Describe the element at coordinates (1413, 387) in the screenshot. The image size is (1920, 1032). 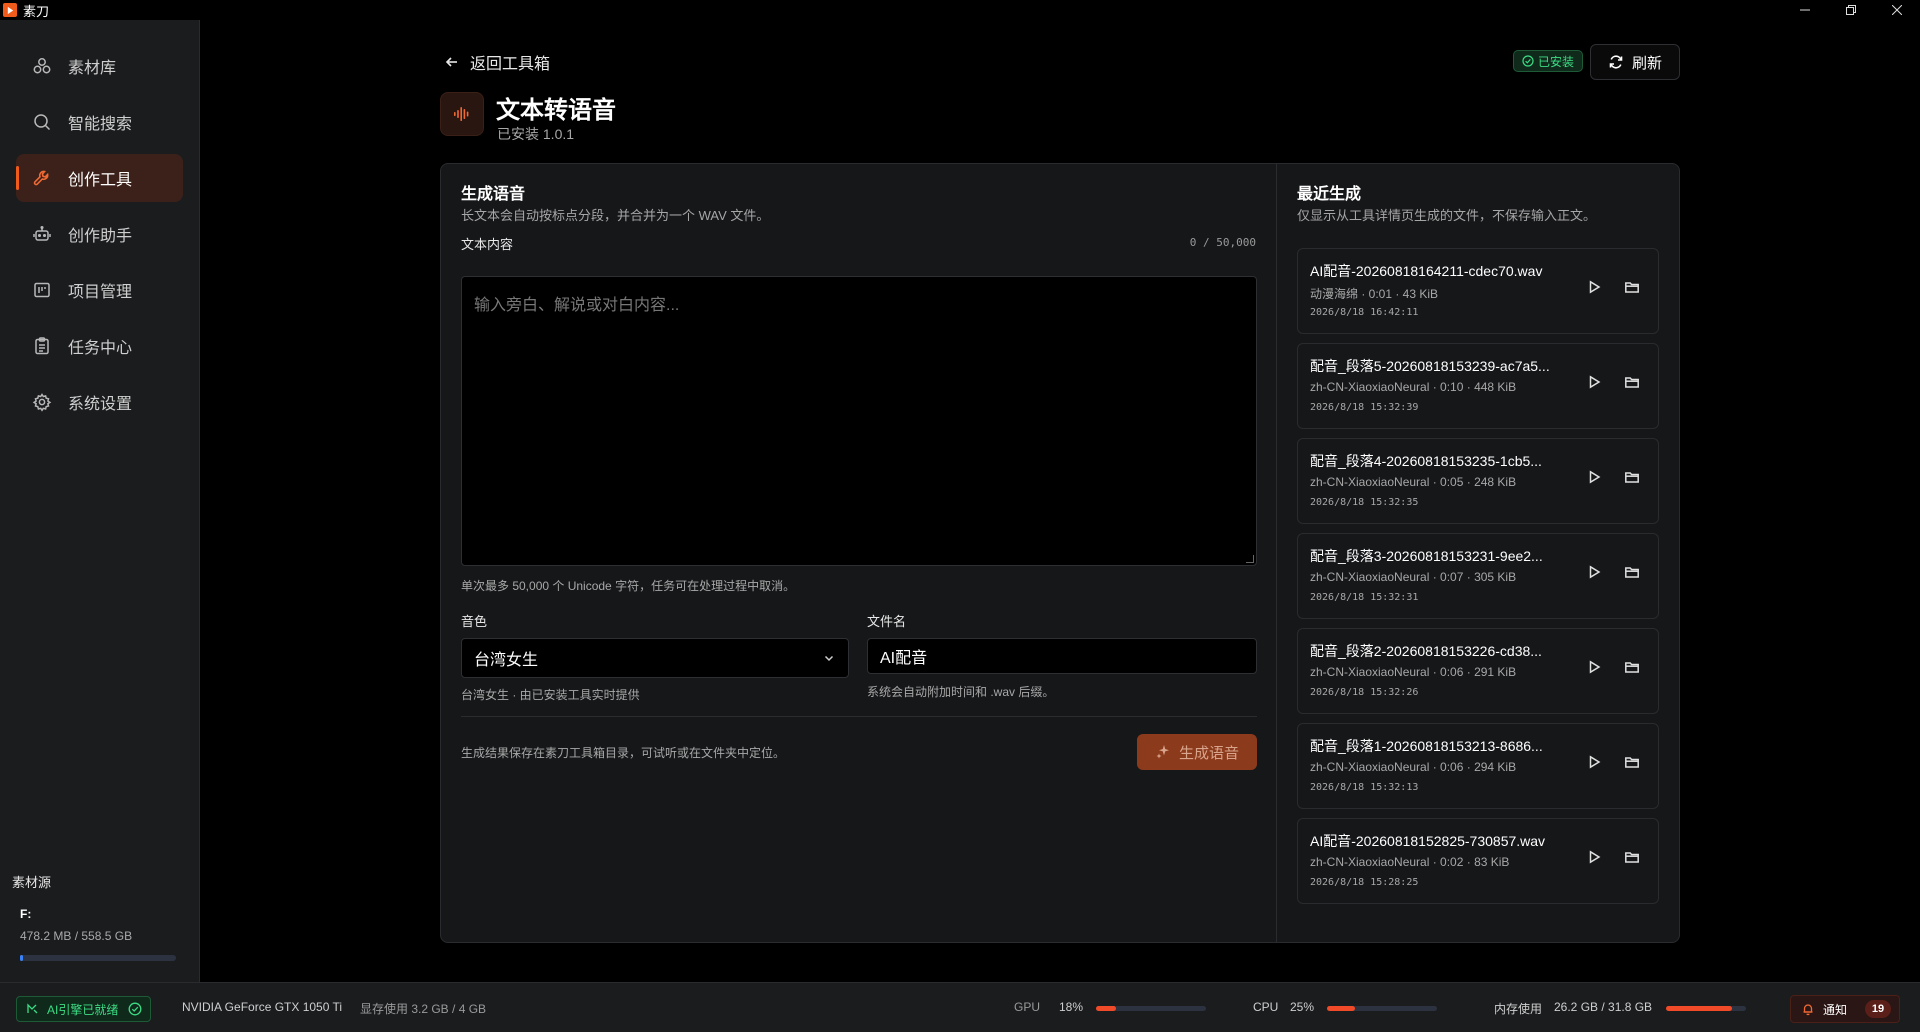
I see `file-meta: zh-CN-XiaoxiaoNeural · 0:10 · 448 KiB` at that location.